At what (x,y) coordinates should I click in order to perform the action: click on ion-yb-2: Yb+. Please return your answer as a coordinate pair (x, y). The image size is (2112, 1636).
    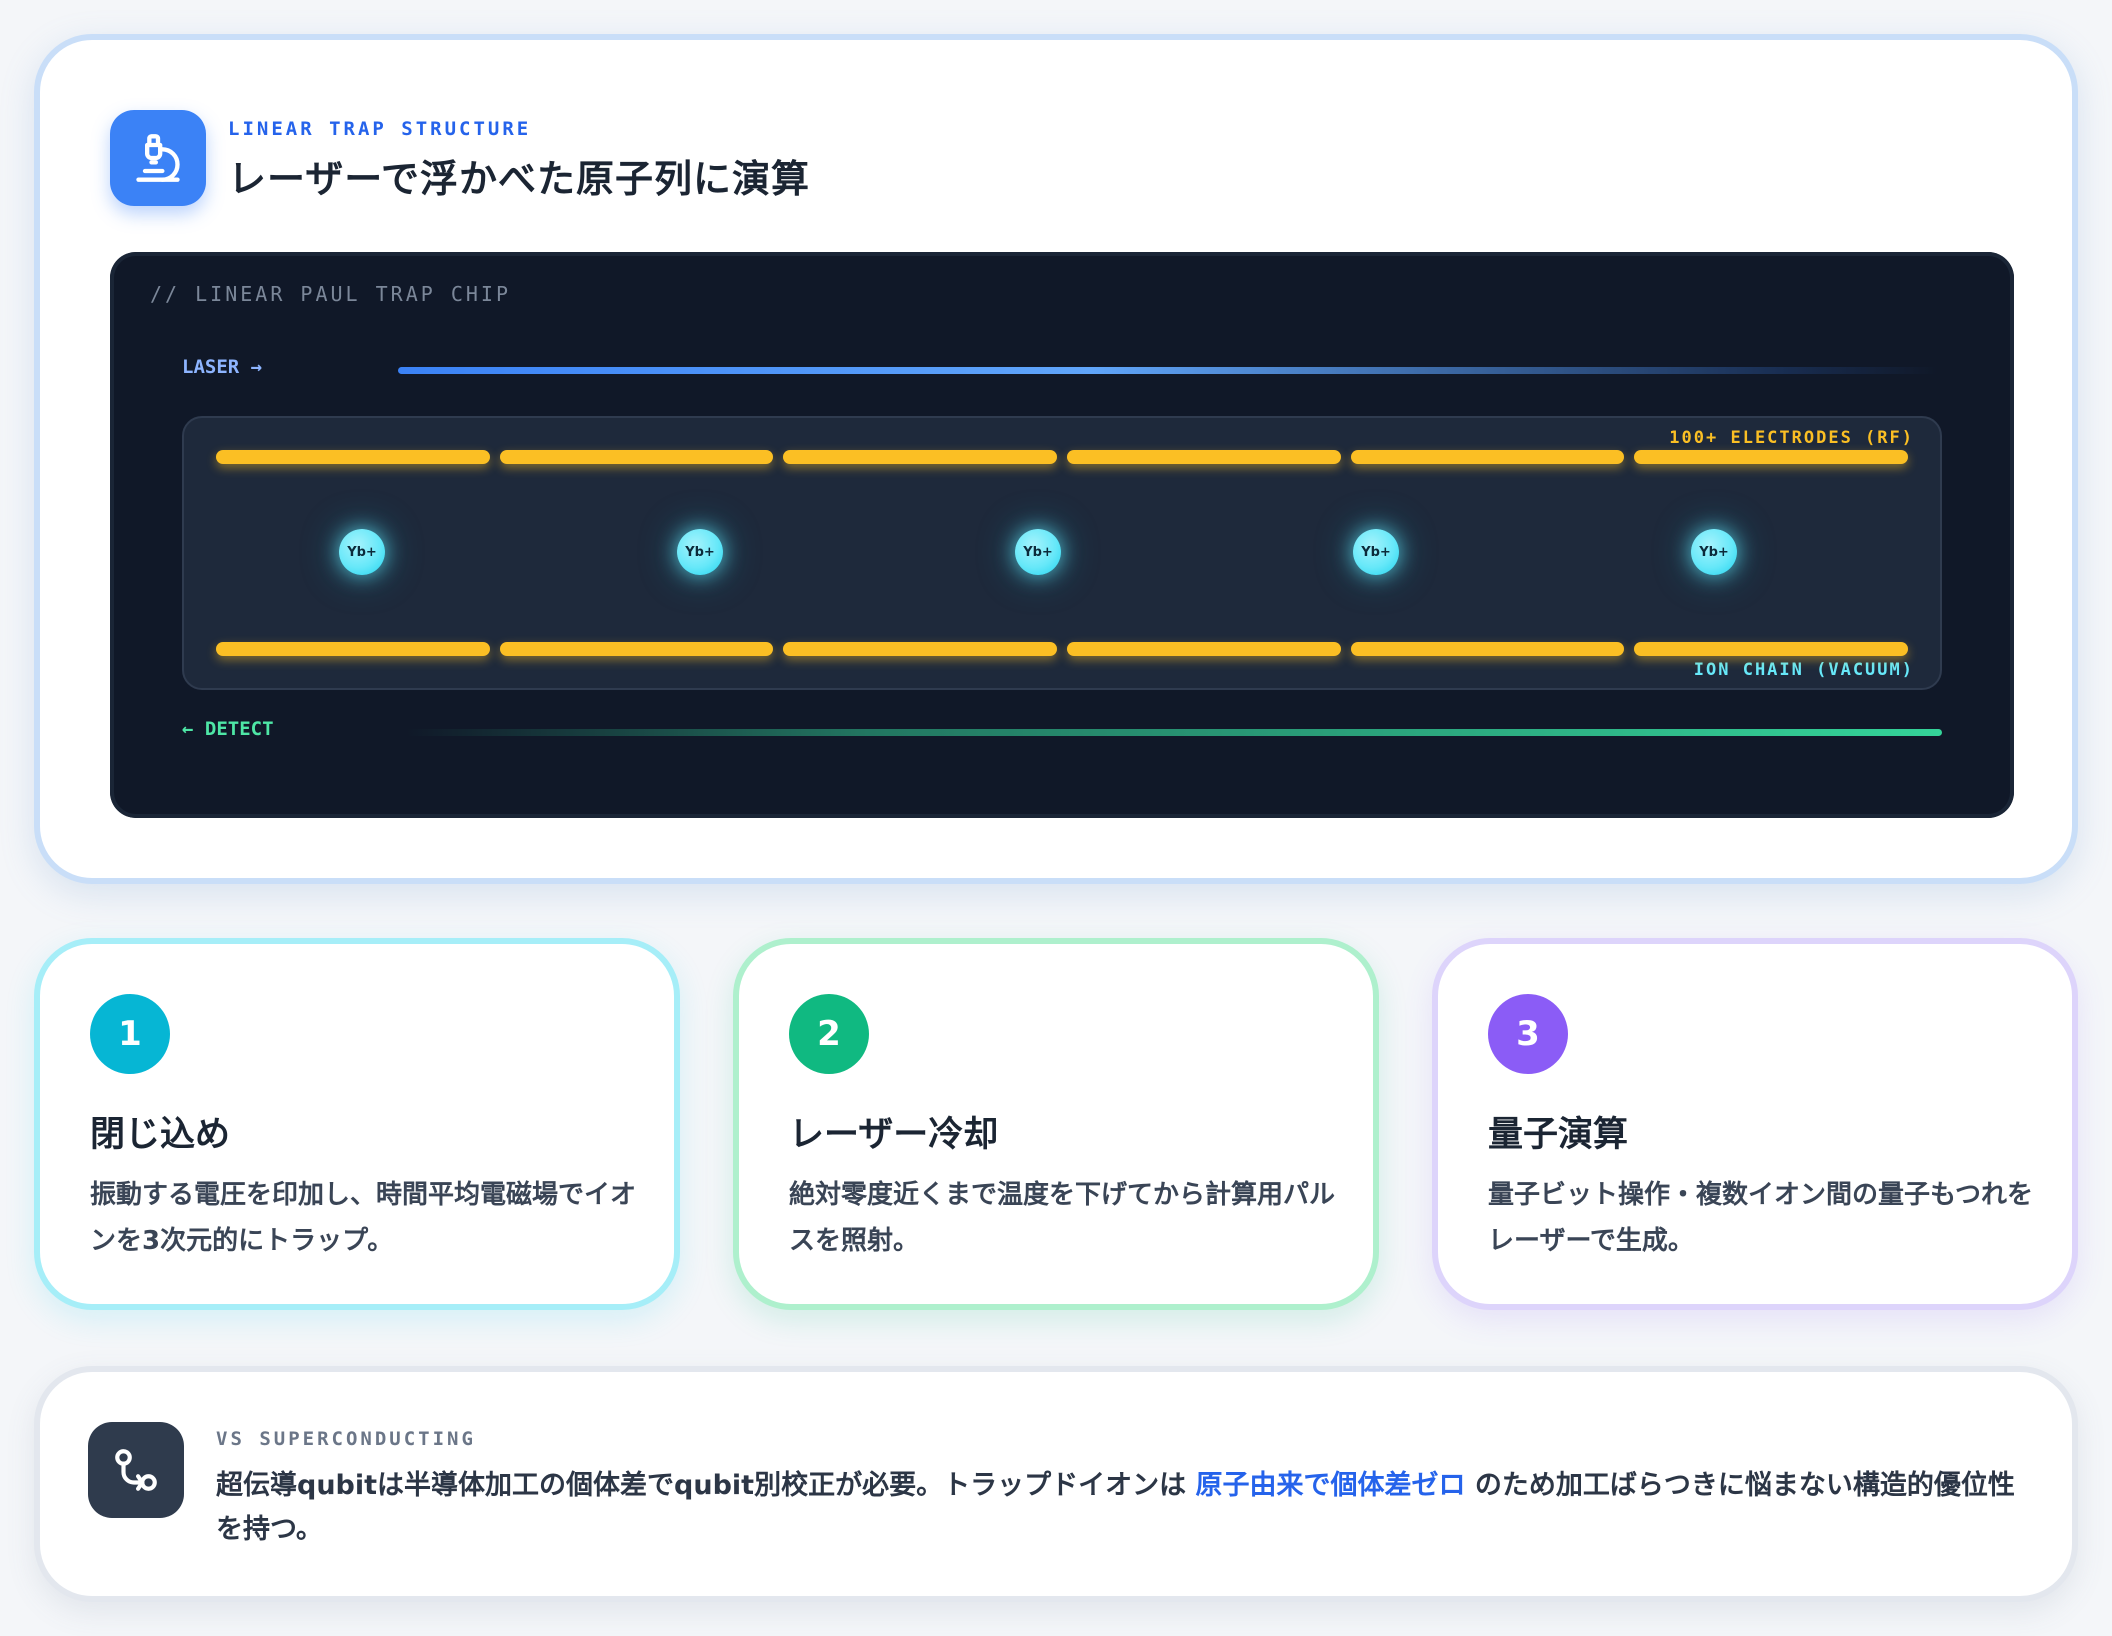
    Looking at the image, I should click on (700, 552).